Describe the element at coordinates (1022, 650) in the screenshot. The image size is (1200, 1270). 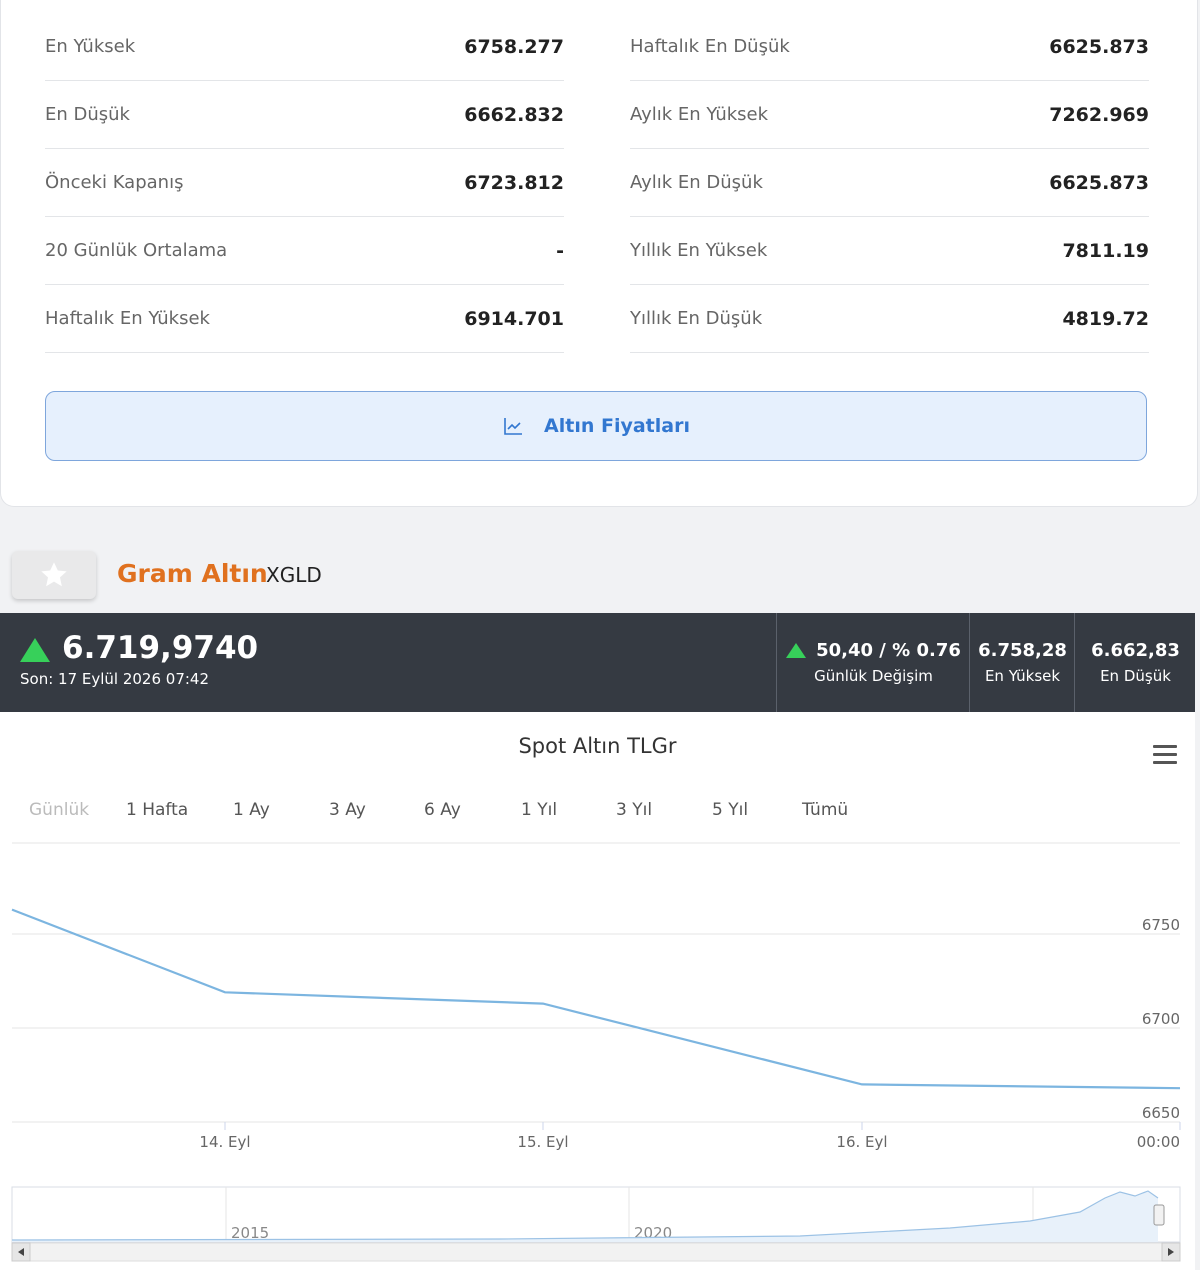
I see `high-value: 6.758,28` at that location.